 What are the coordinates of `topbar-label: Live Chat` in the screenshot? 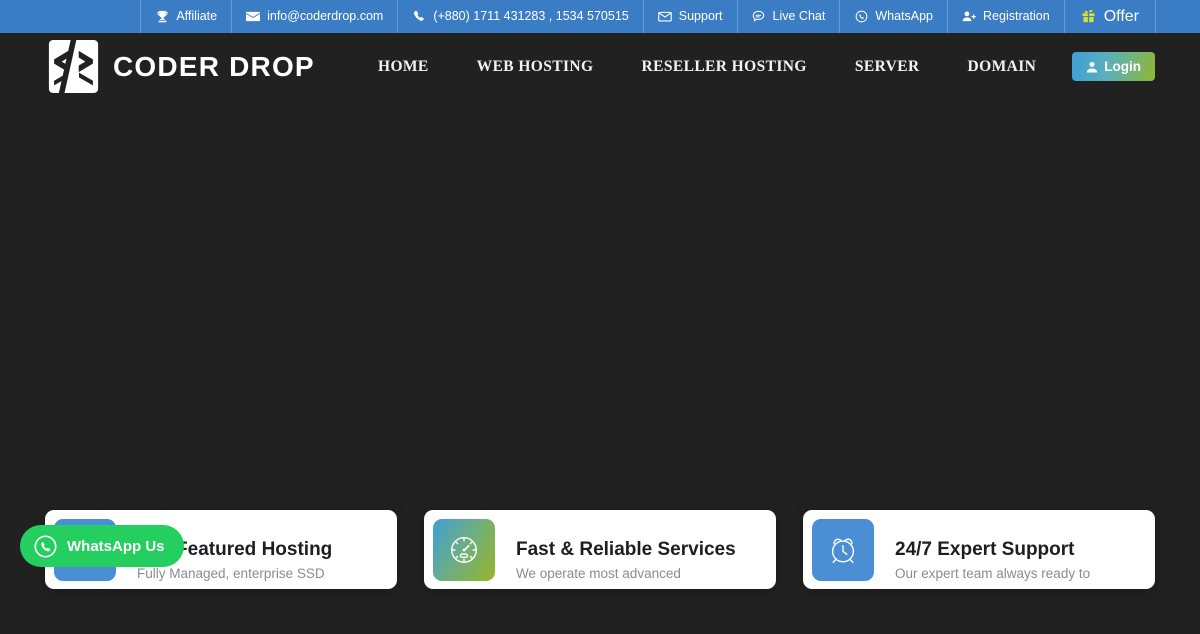 It's located at (799, 16).